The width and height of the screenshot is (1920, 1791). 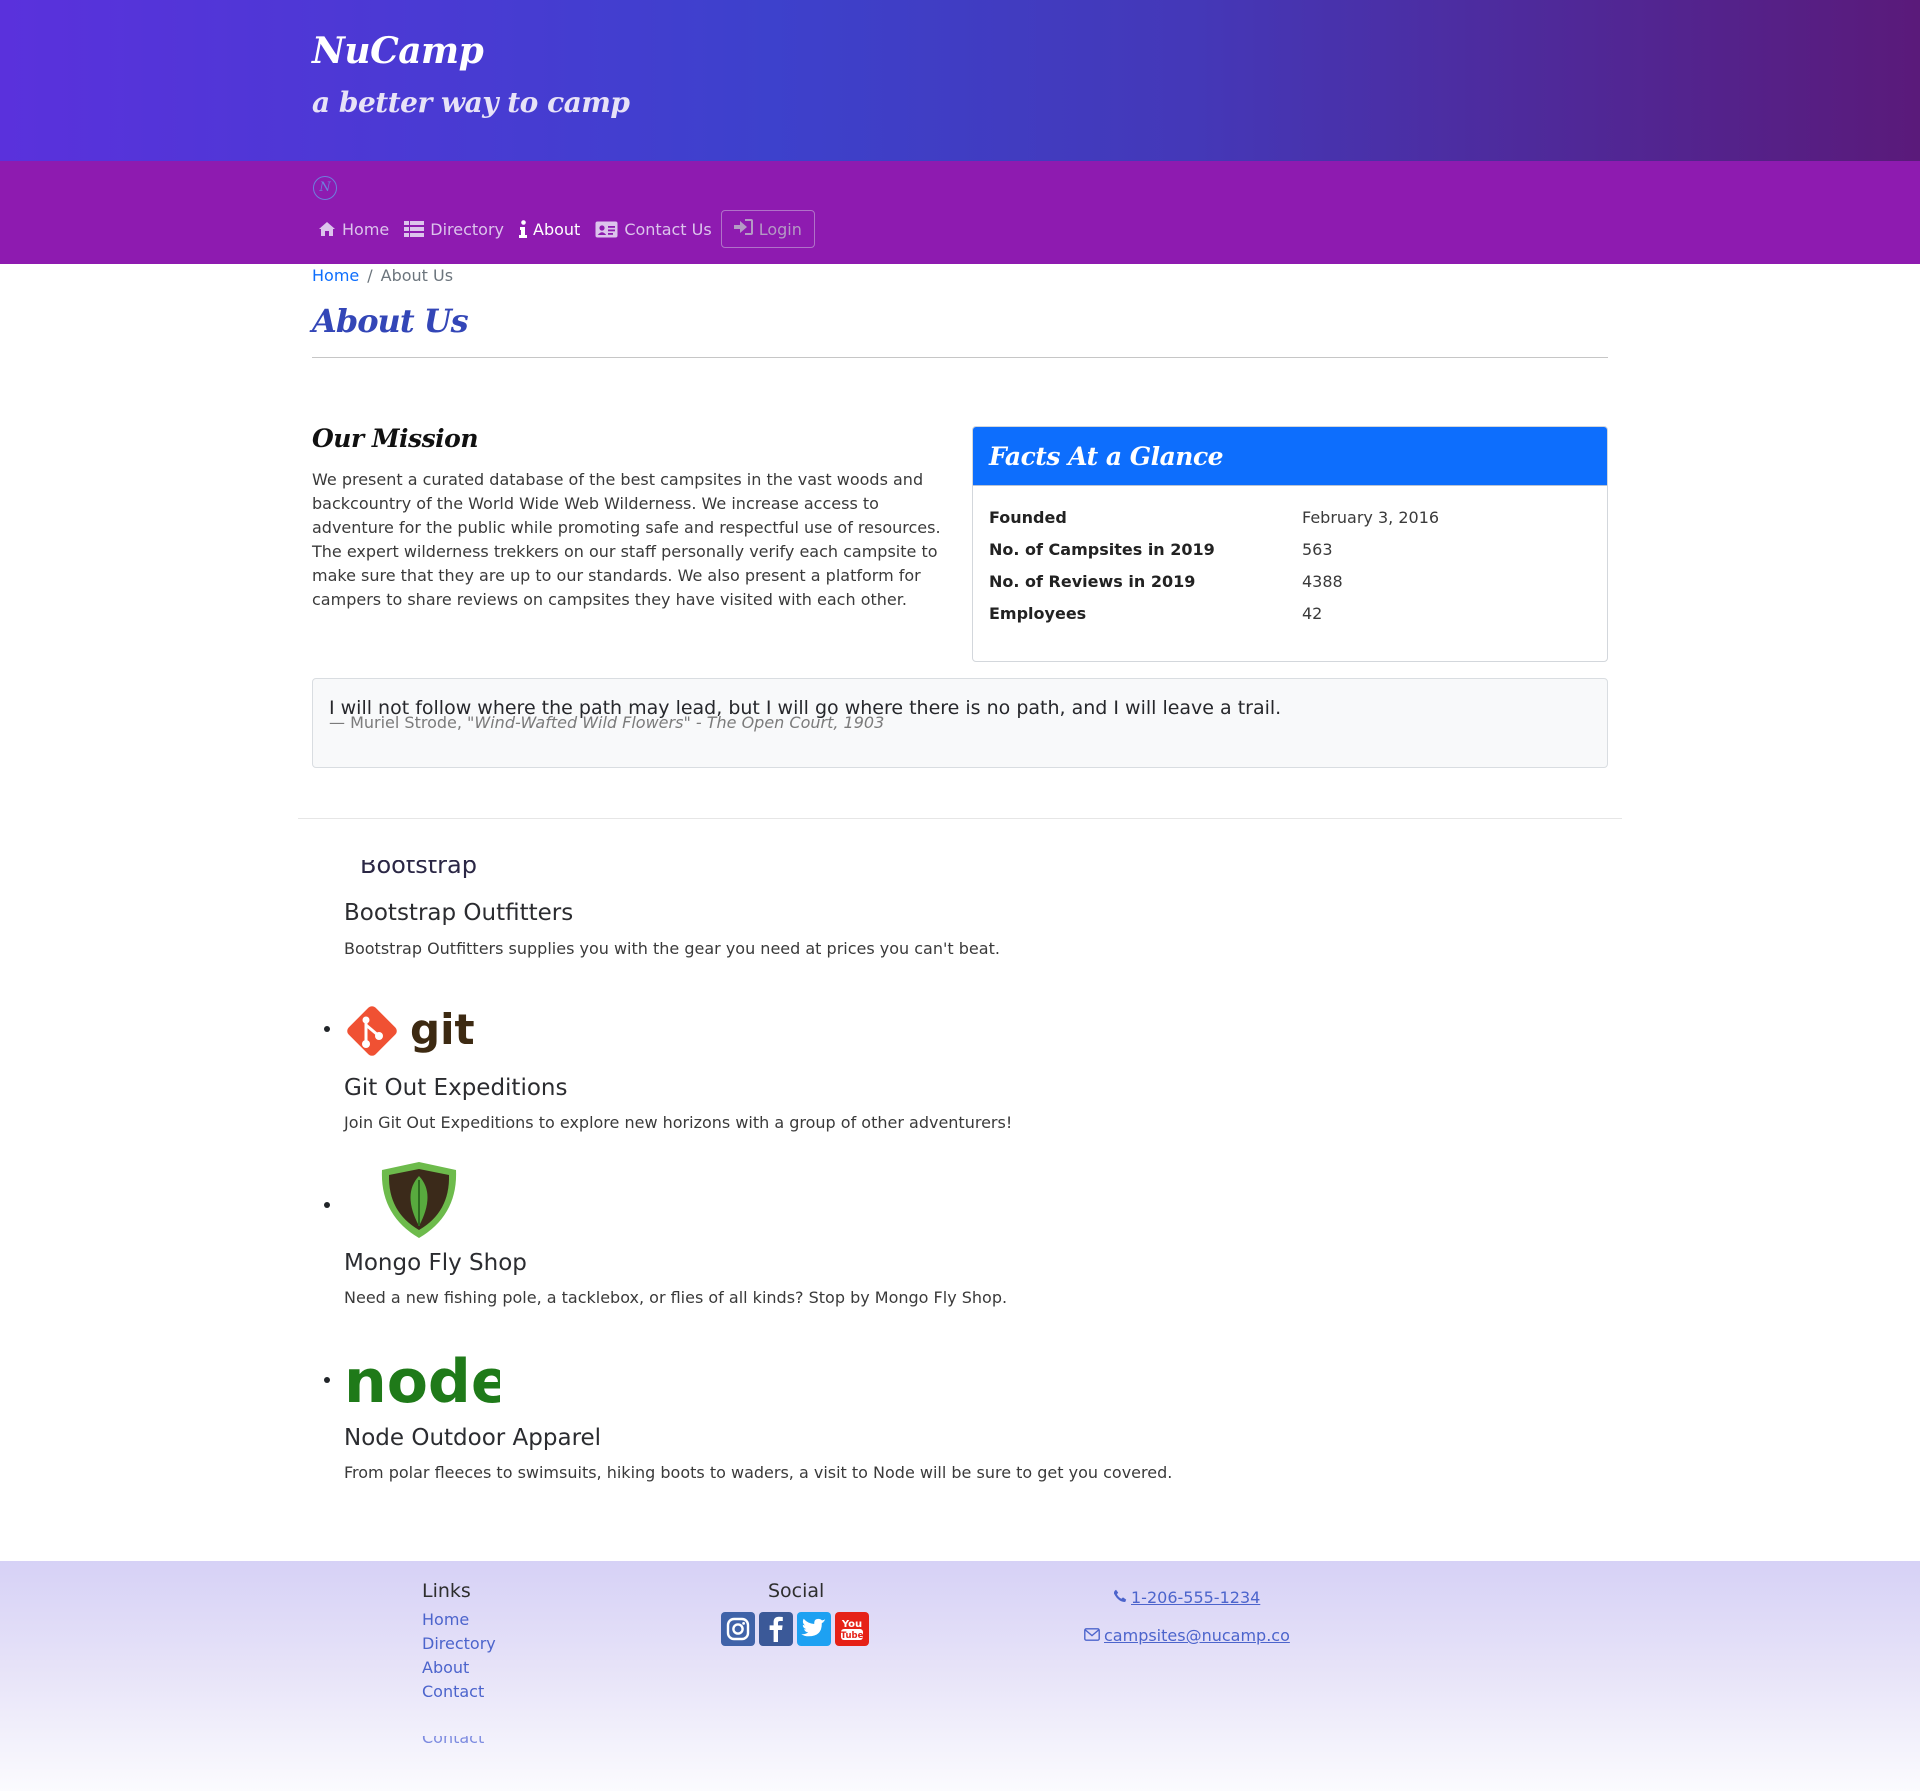 I want to click on footer-link-contact-duplicate: Contact, so click(x=453, y=1741).